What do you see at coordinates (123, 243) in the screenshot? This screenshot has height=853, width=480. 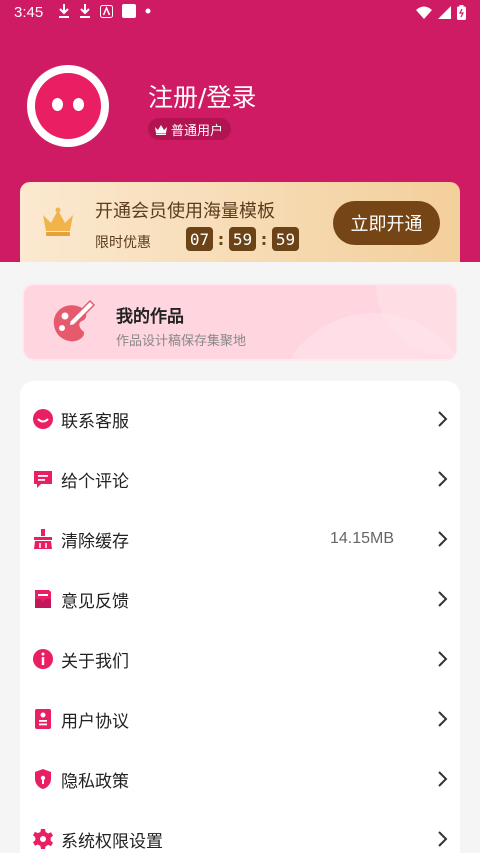 I see `limited-offer-label: 限时优惠` at bounding box center [123, 243].